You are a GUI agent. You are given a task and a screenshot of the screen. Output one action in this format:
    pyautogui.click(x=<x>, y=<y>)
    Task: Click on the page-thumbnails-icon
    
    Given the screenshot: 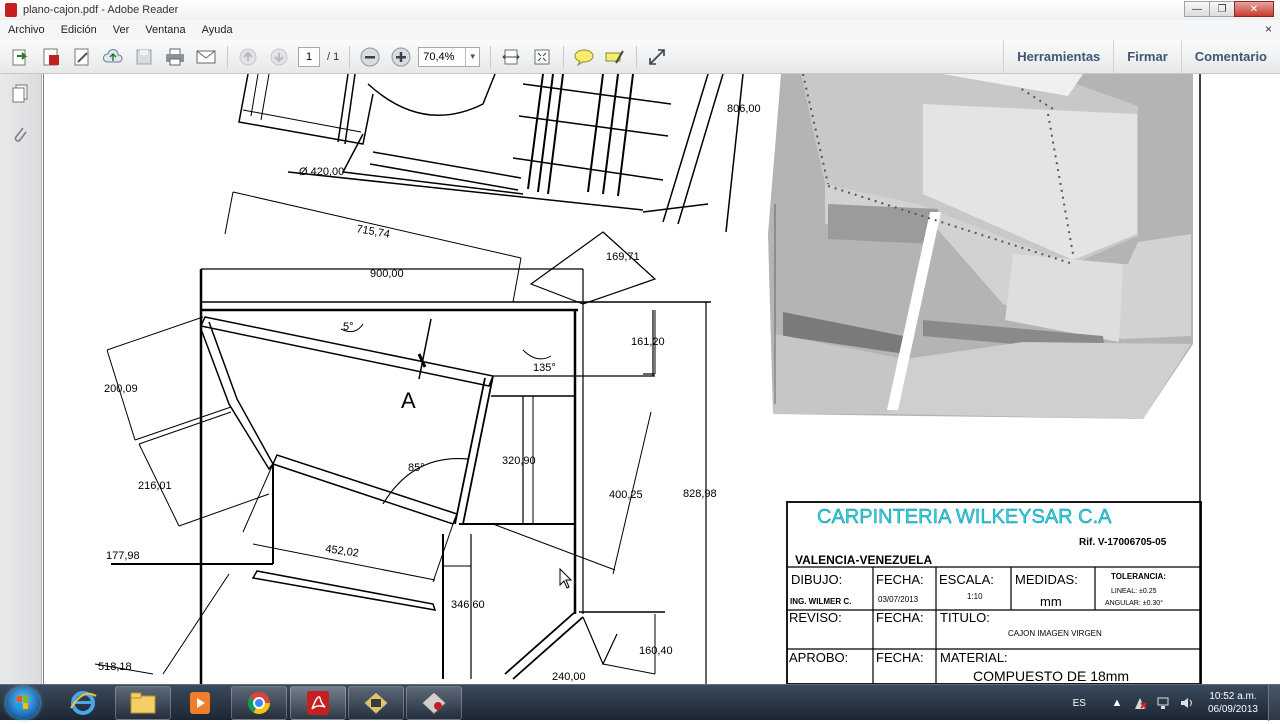 What is the action you would take?
    pyautogui.click(x=20, y=94)
    